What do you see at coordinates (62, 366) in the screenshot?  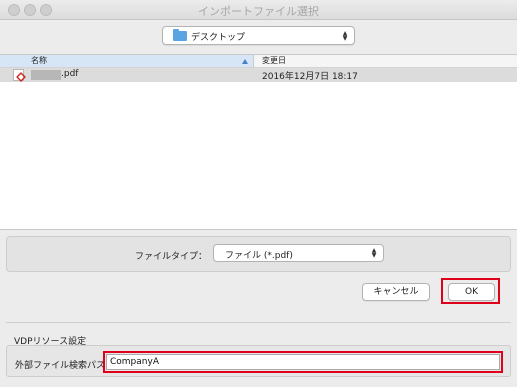 I see `external-path-label: 外部ファイル検索パス:` at bounding box center [62, 366].